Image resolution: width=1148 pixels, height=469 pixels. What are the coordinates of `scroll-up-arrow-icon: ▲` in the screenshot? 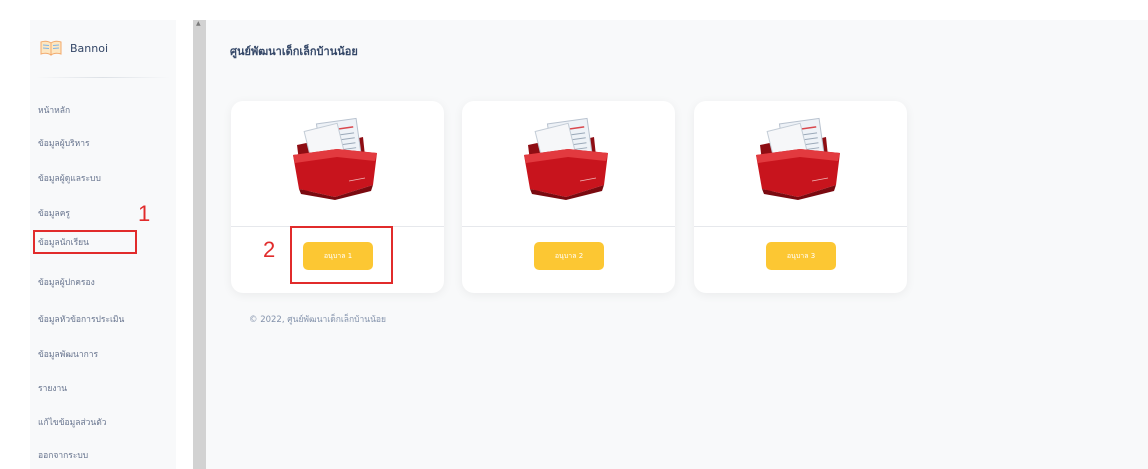 It's located at (198, 24).